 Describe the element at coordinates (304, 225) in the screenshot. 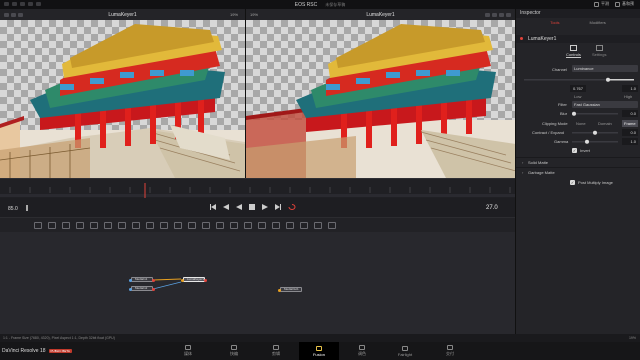

I see `light3d-tool-icon` at that location.